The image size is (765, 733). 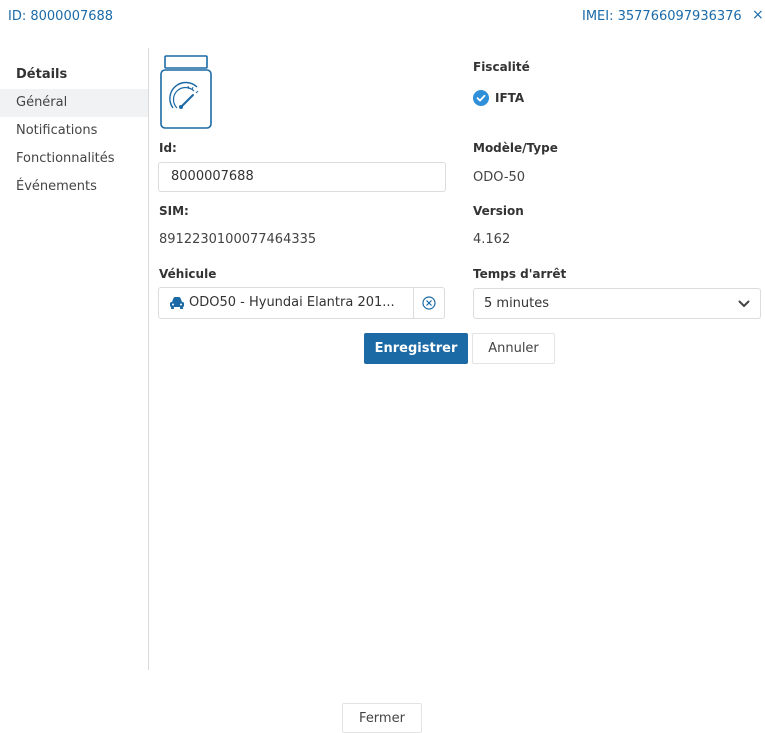 What do you see at coordinates (42, 74) in the screenshot?
I see `sidebar-title: Détails` at bounding box center [42, 74].